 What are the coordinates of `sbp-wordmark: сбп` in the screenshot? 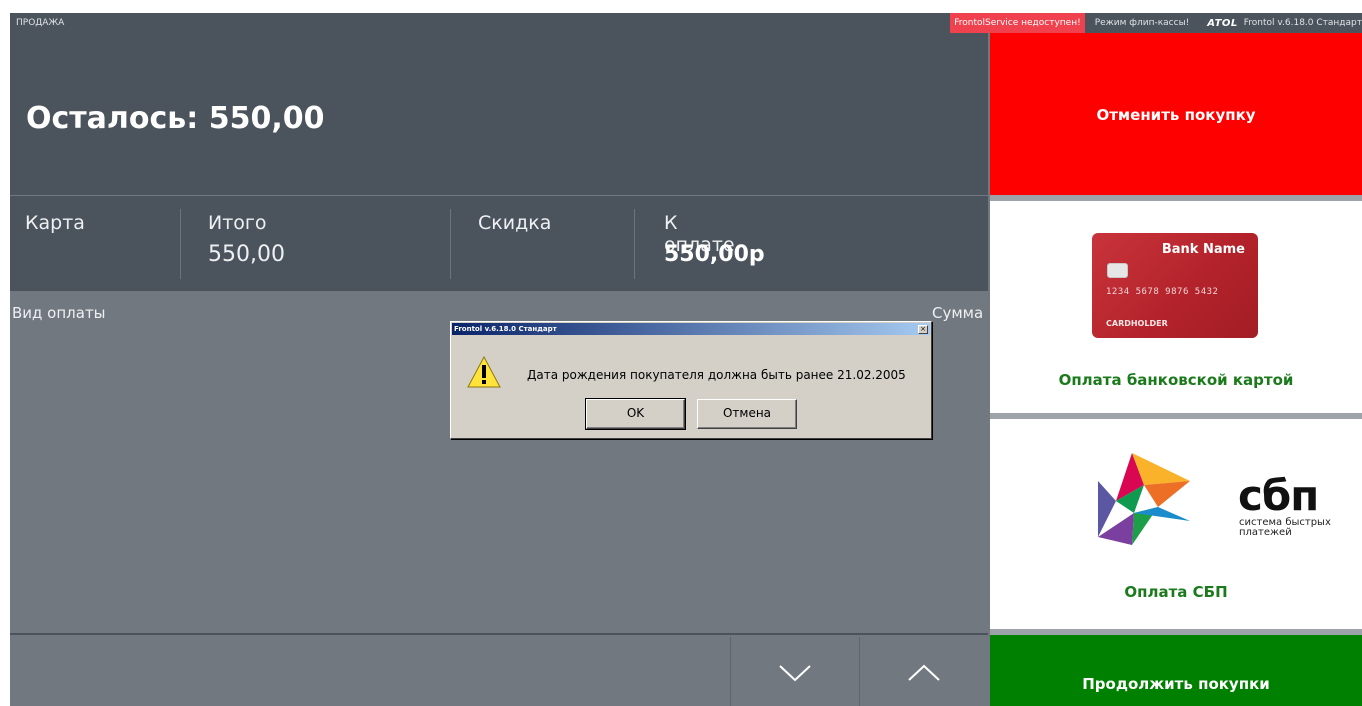 It's located at (1278, 495).